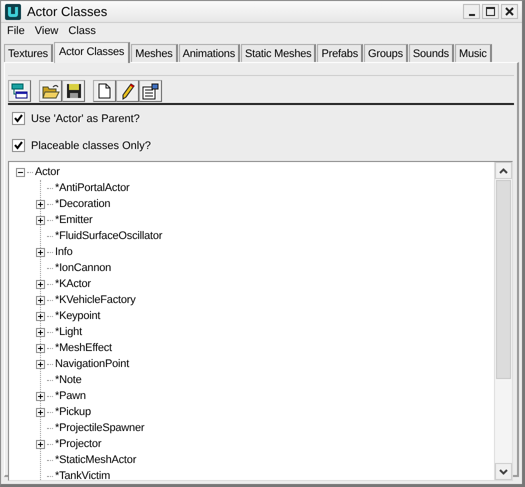  Describe the element at coordinates (154, 53) in the screenshot. I see `tab: Meshes` at that location.